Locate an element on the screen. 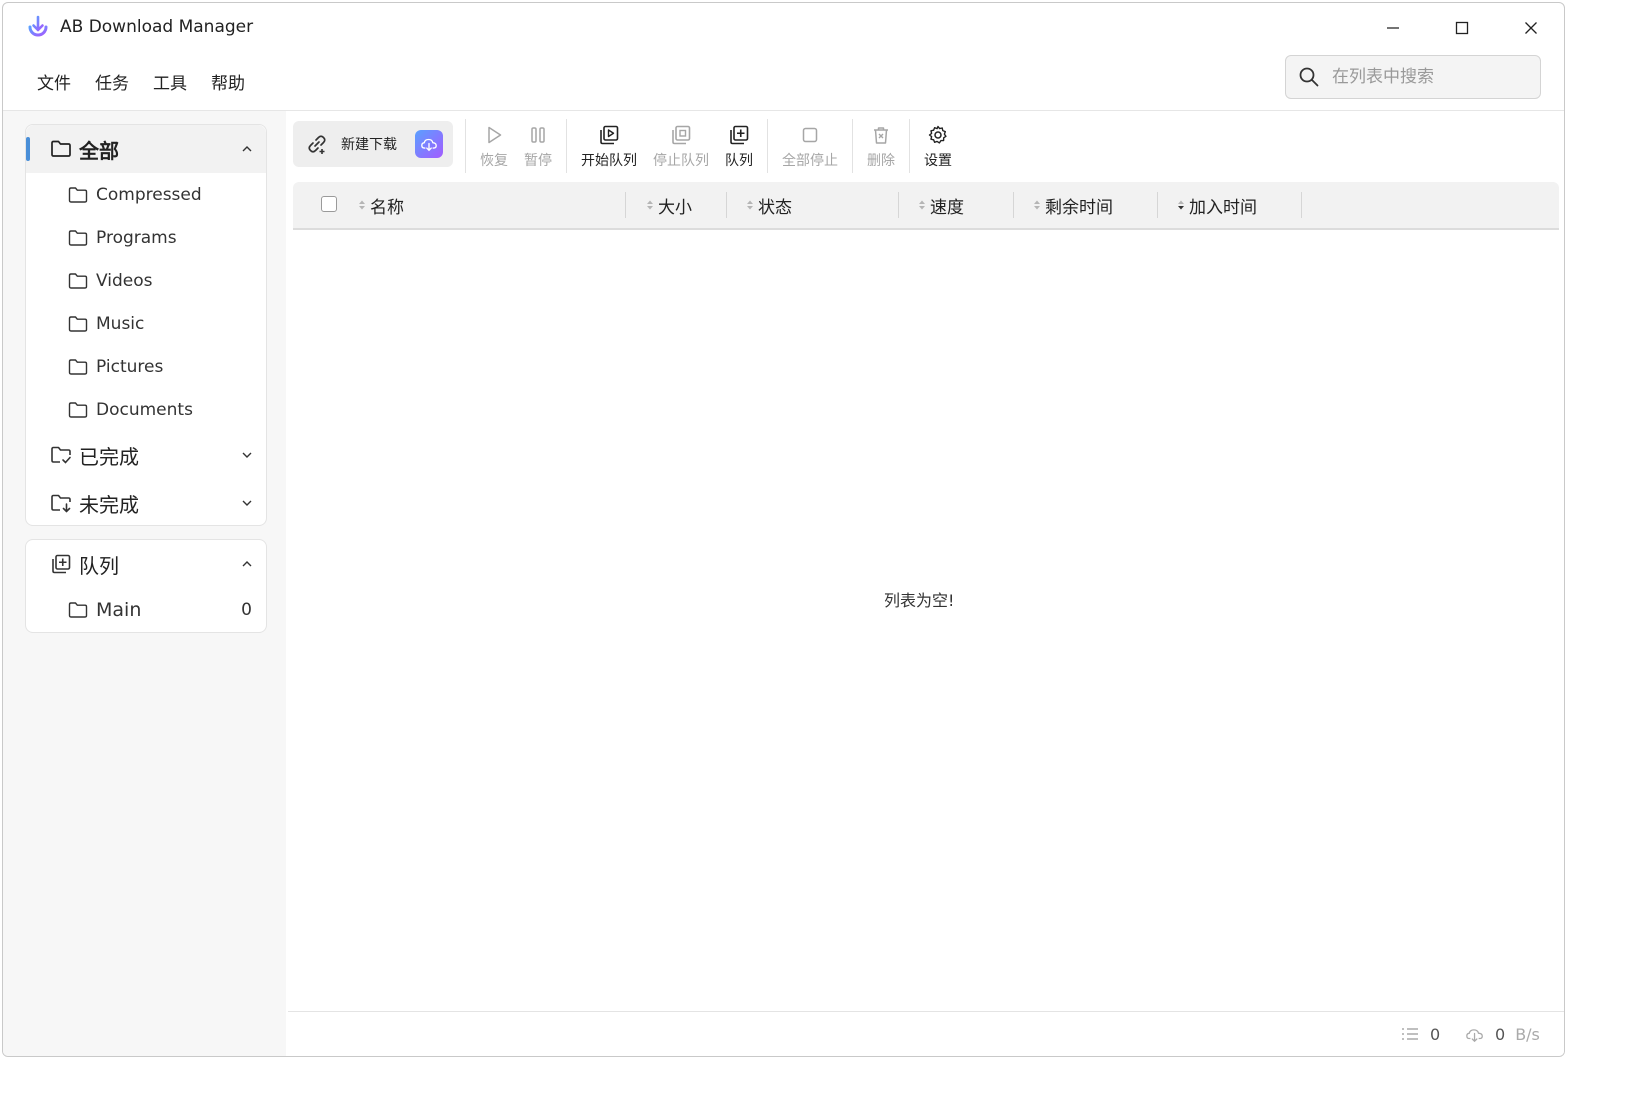  category-item-label: Pictures is located at coordinates (130, 366).